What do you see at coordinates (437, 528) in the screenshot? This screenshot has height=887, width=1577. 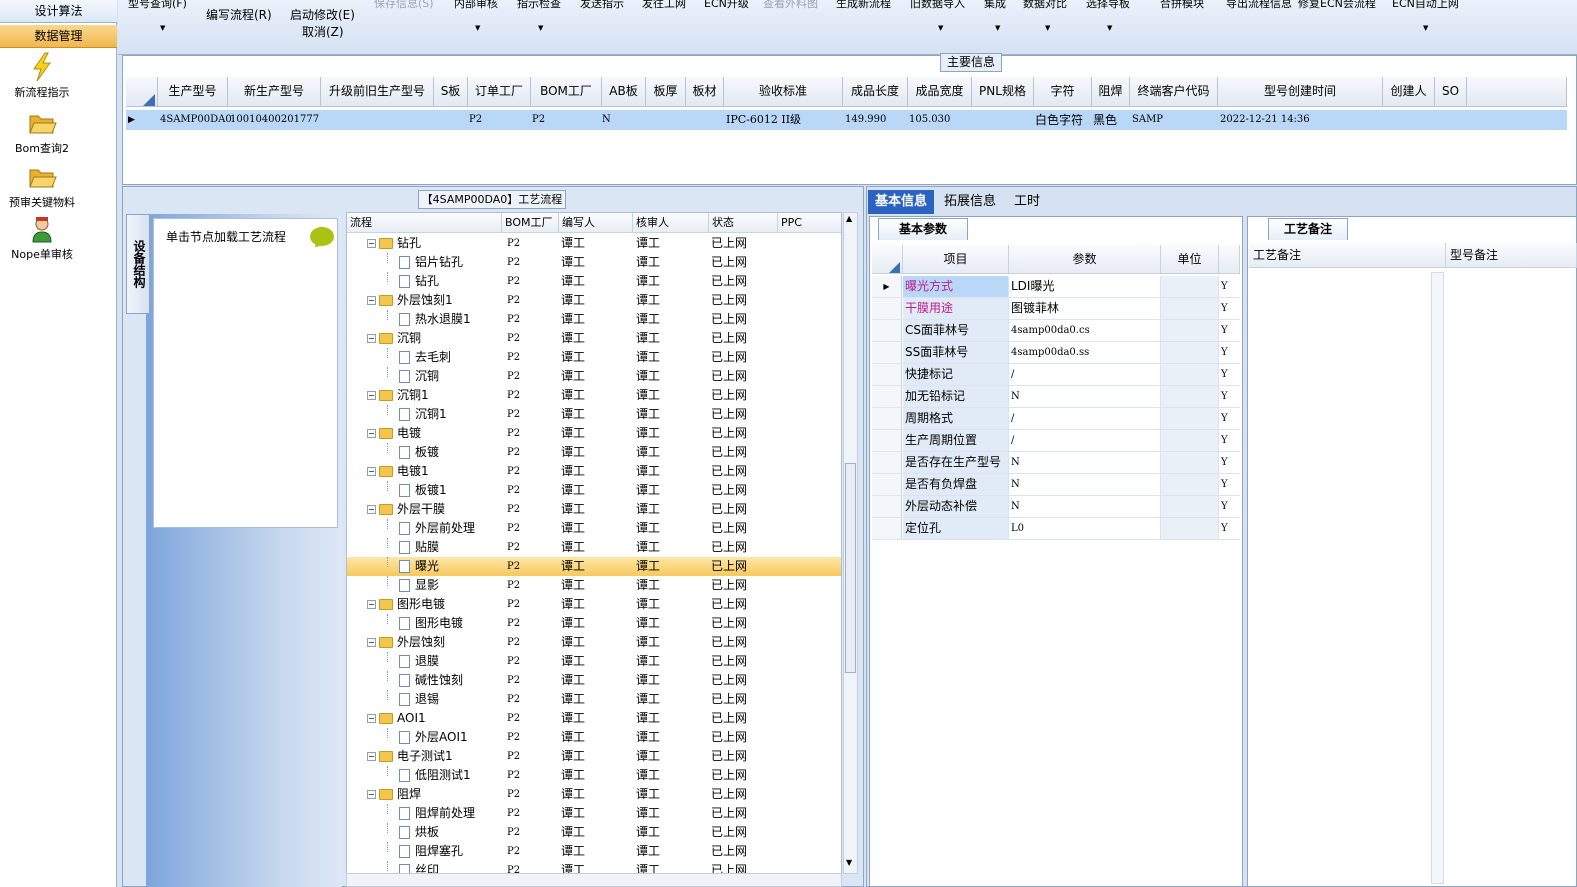 I see `tree-node: 外层前处理` at bounding box center [437, 528].